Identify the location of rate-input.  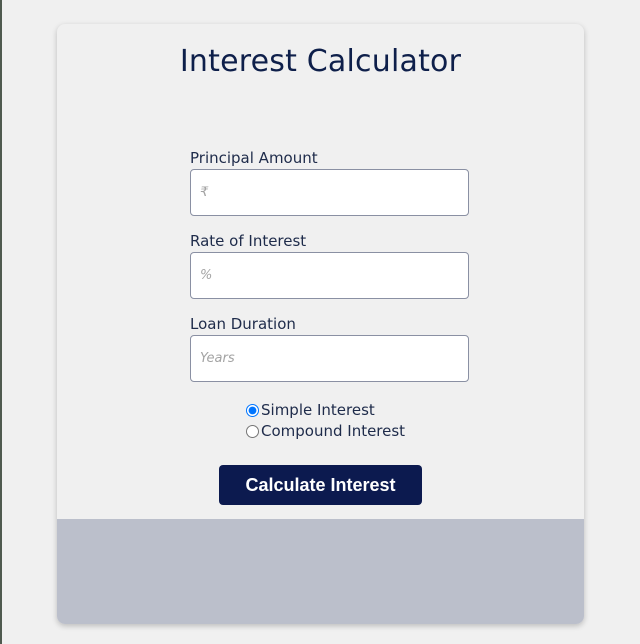
(329, 275).